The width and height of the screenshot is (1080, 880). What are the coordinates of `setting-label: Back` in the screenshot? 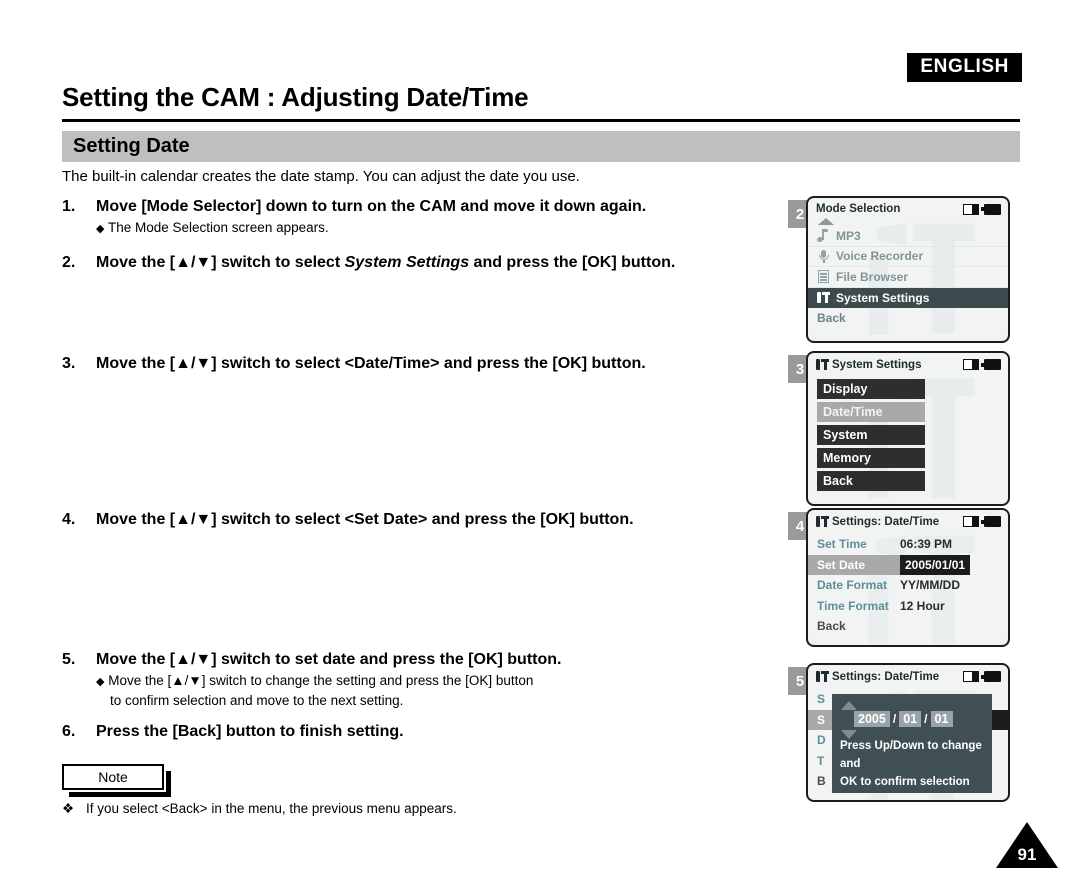 It's located at (831, 626).